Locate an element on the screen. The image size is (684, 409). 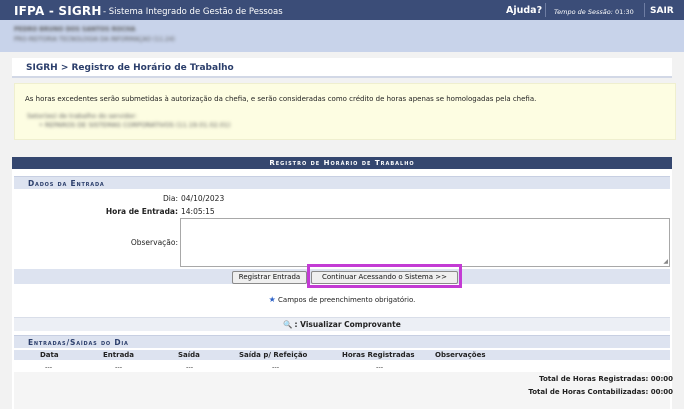
view-receipt-link: 🔍: Visualizar Comprovante is located at coordinates (342, 324).